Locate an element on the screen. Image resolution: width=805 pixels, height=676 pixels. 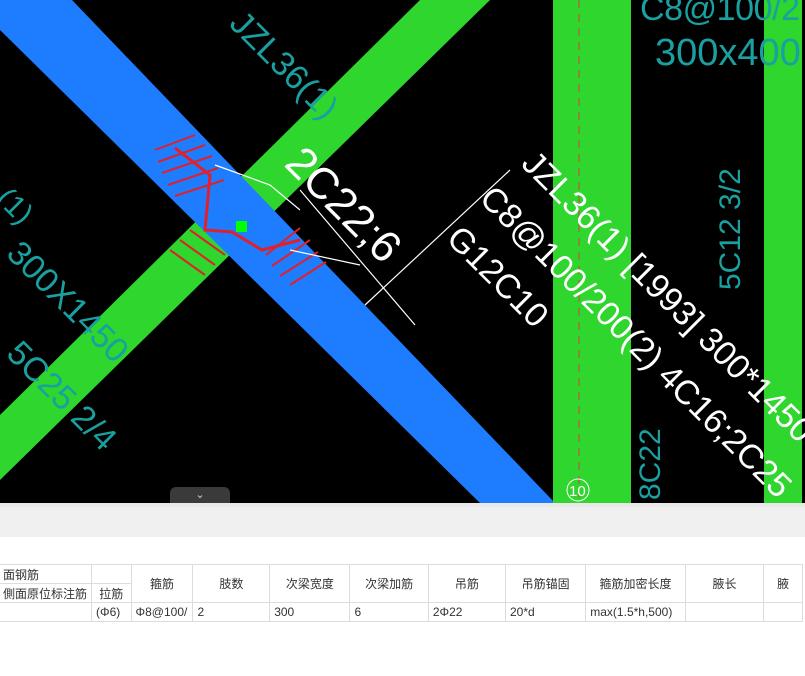
col-header-dense-length: 箍筋加密长度 is located at coordinates (635, 583).